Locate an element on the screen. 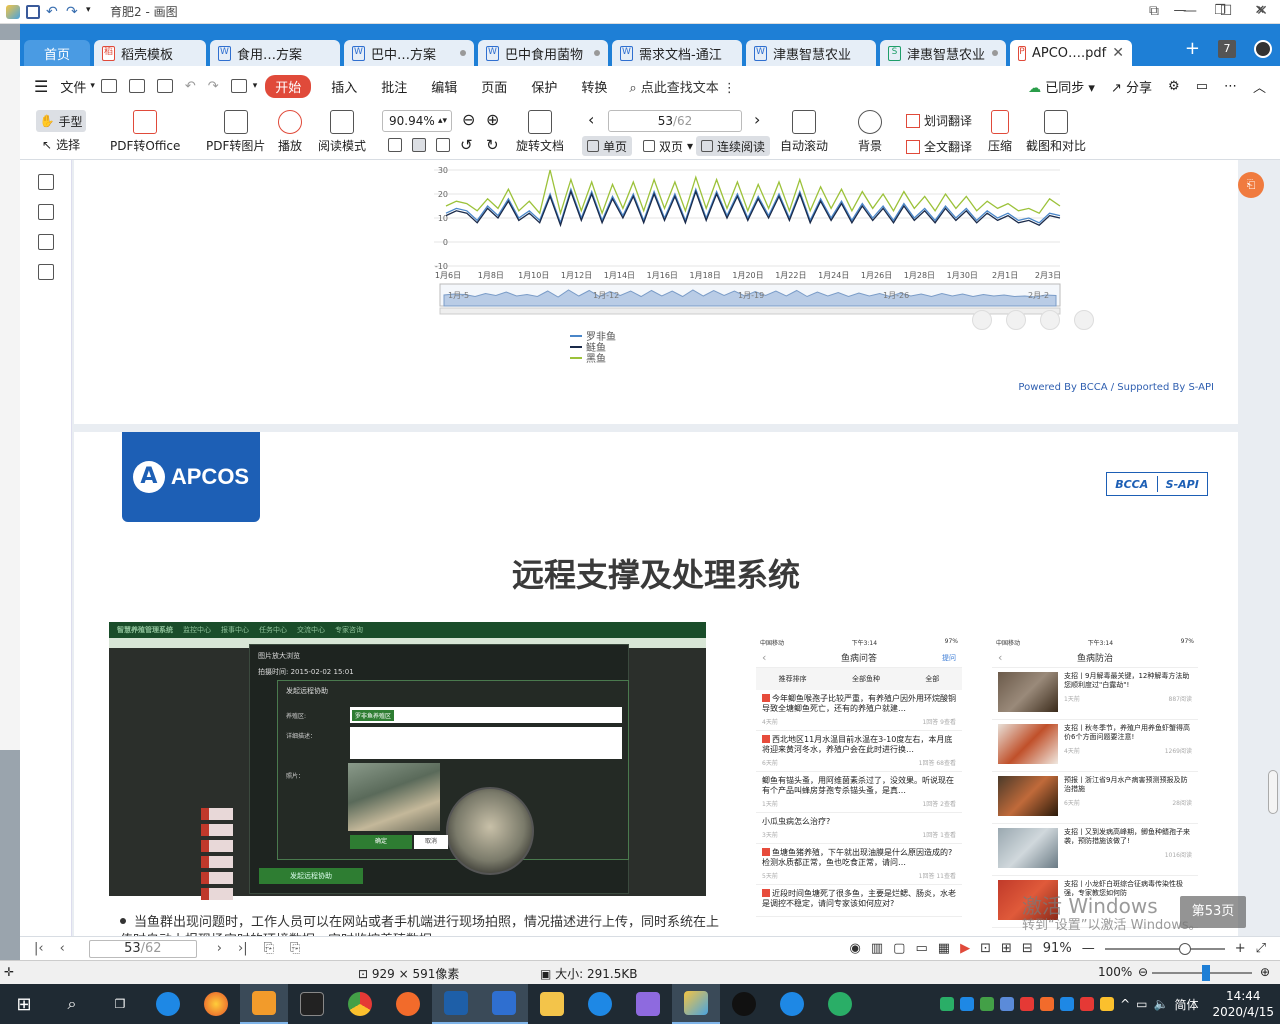  screenshot-compare-button: 截图和对比 is located at coordinates (1056, 130).